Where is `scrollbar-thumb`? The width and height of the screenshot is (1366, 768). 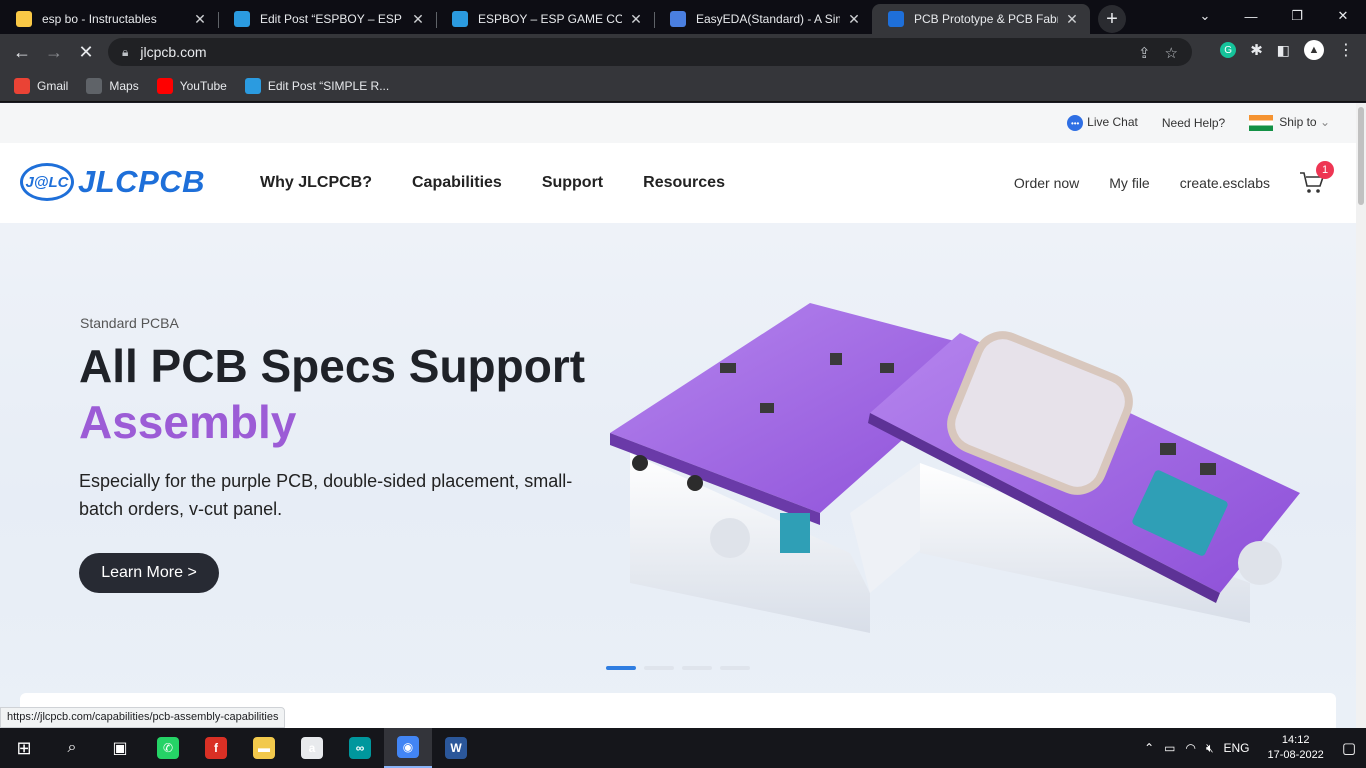
scrollbar-thumb is located at coordinates (1361, 156).